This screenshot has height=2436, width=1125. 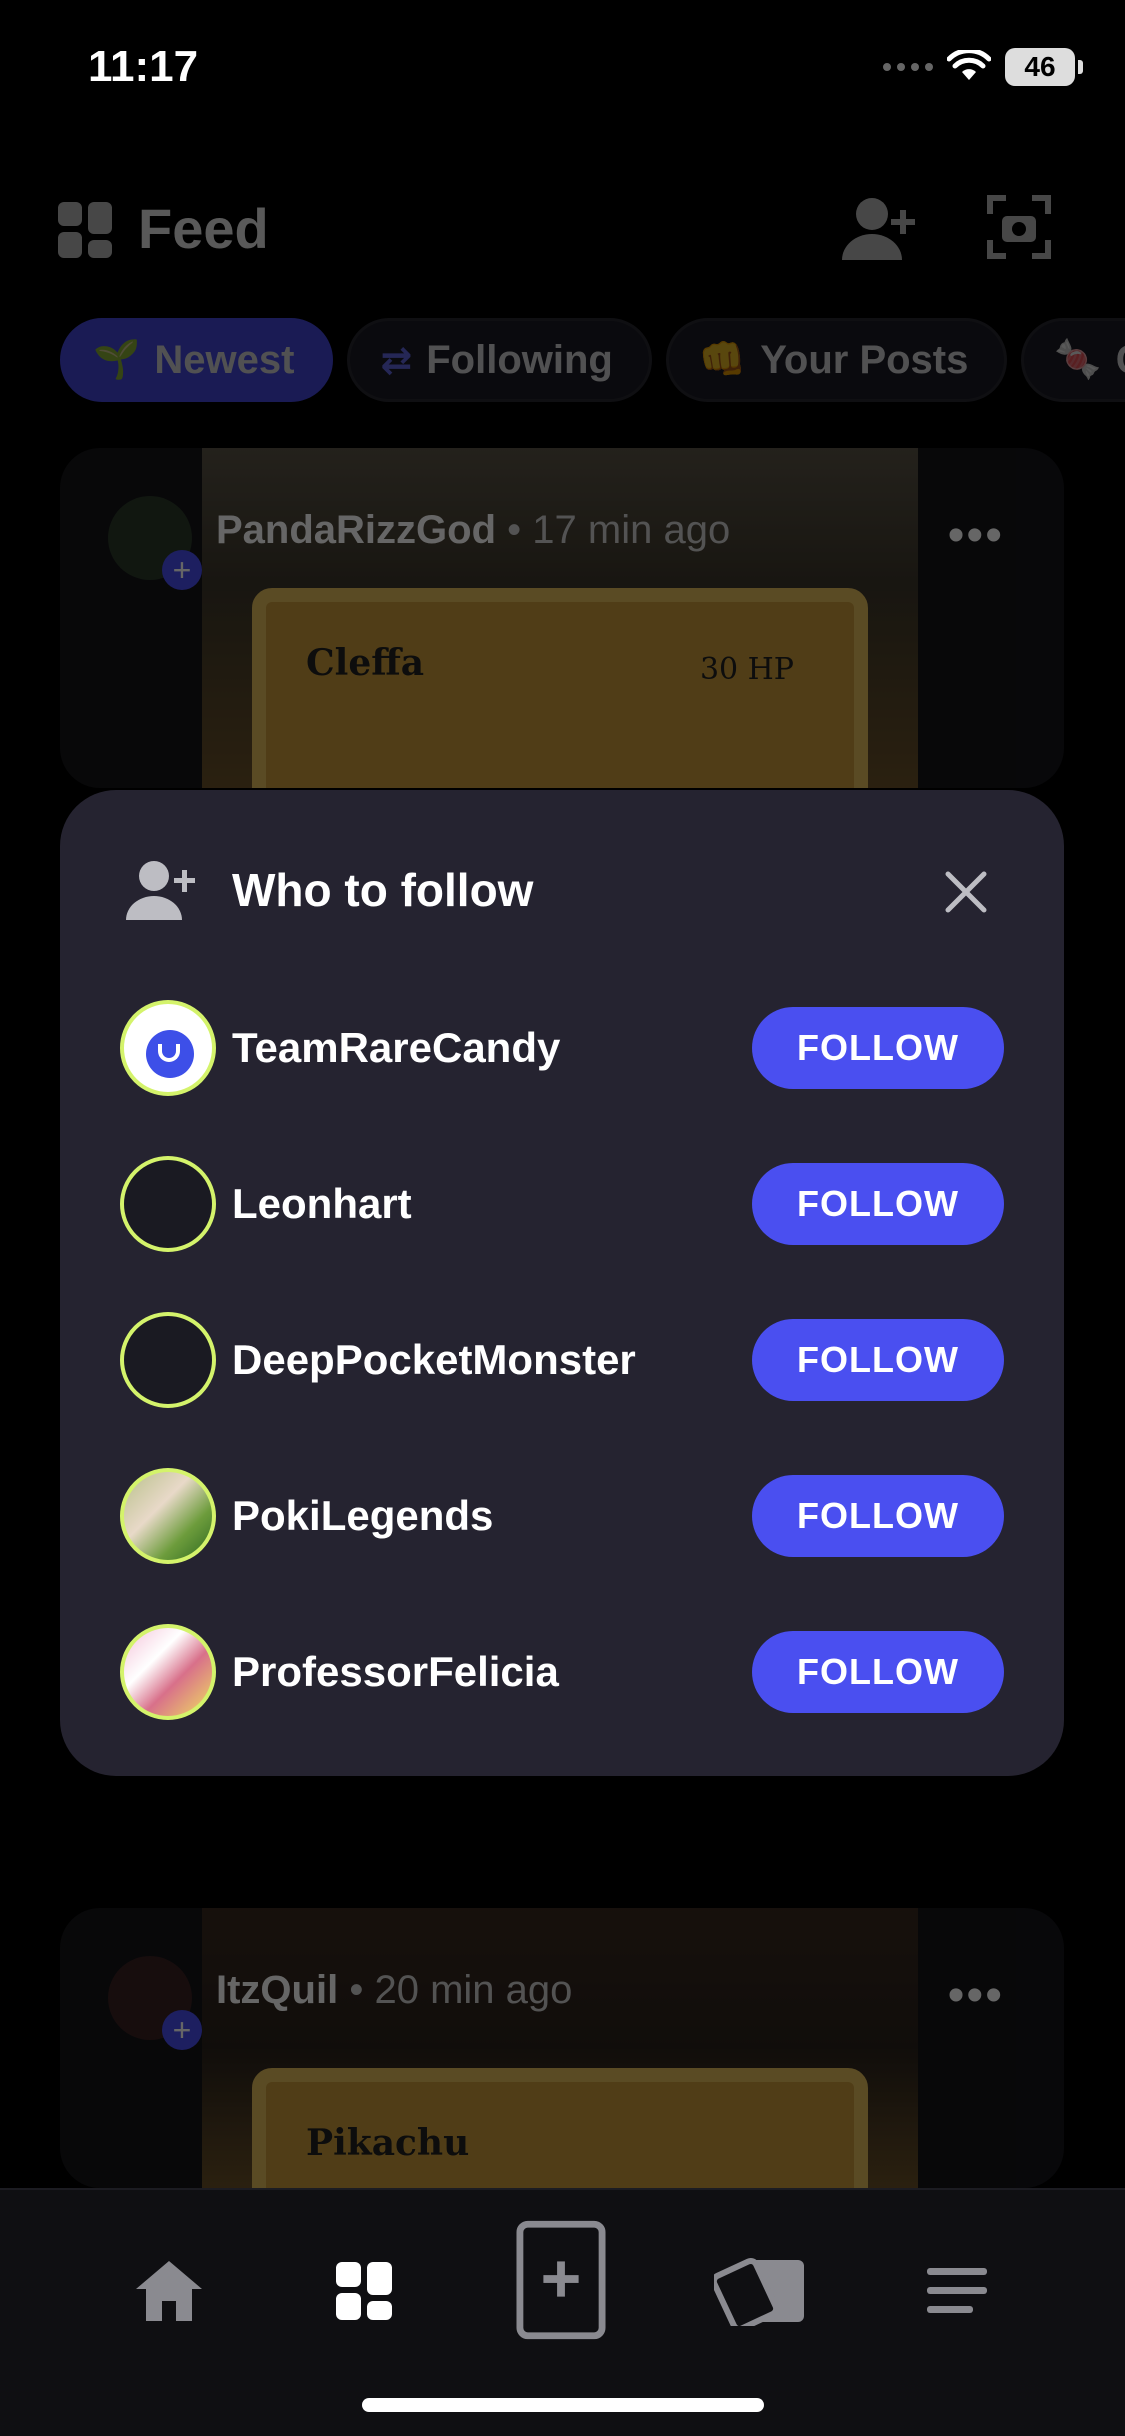 I want to click on nav-menu, so click(x=957, y=2291).